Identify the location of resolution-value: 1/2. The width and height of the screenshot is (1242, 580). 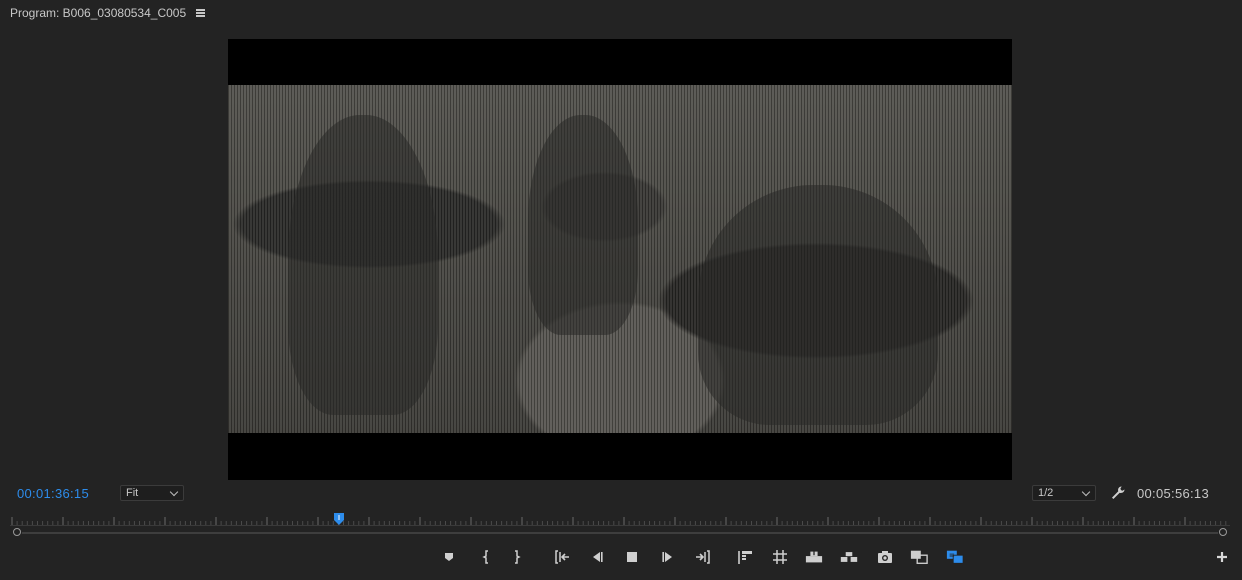
(1046, 493).